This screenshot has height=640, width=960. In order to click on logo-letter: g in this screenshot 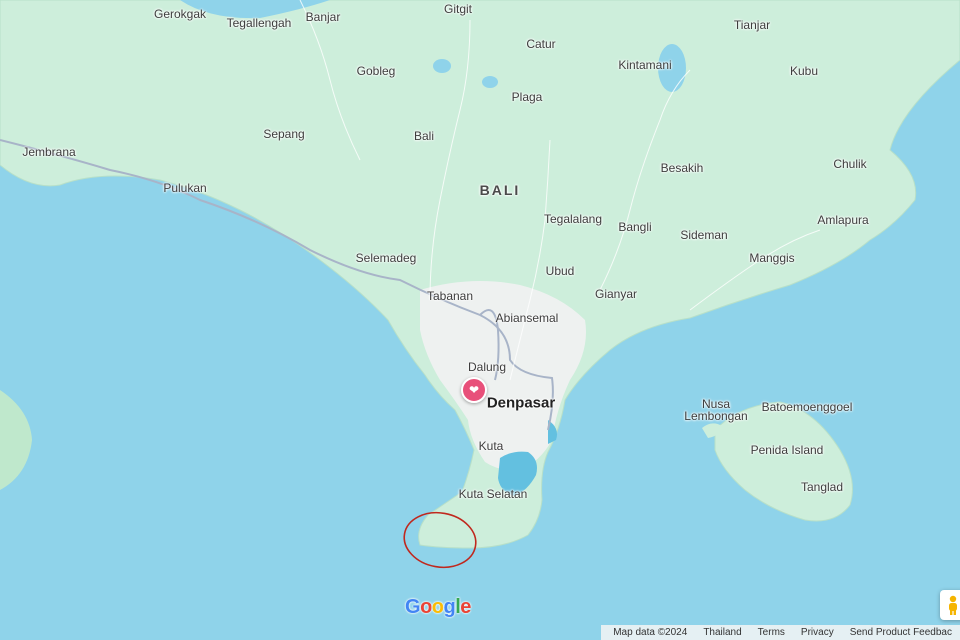, I will do `click(449, 607)`.